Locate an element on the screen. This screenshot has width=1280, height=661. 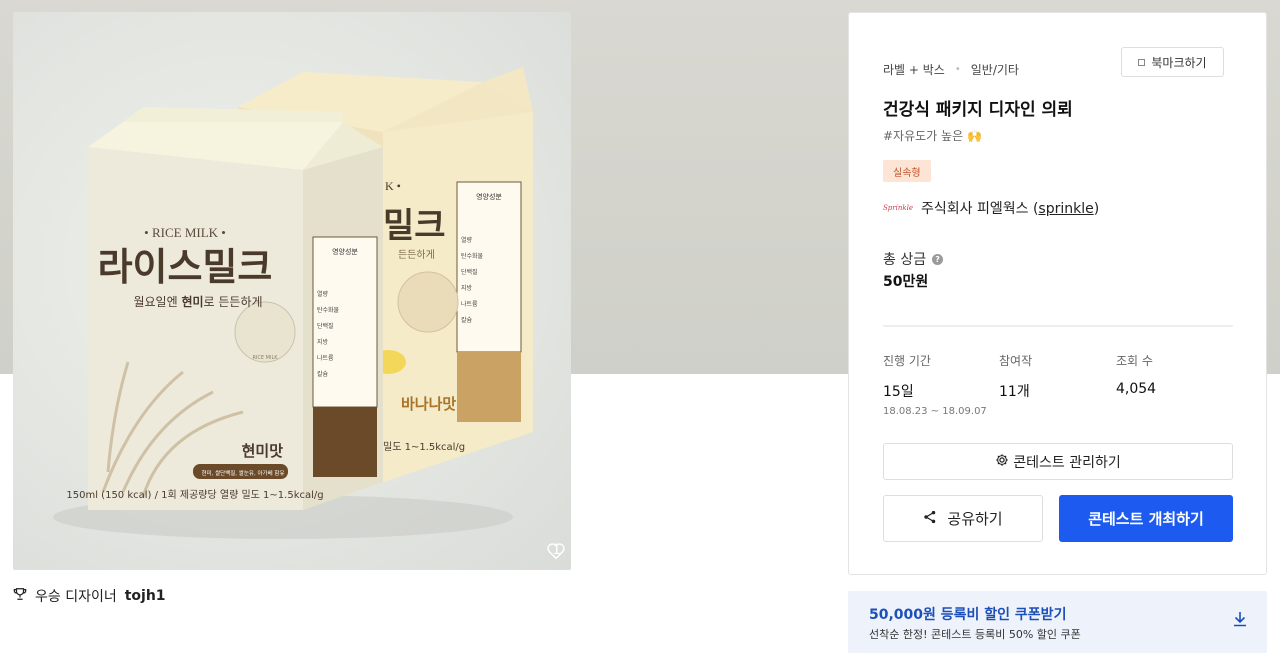
category-label: 라벨 + 박스 is located at coordinates (914, 69).